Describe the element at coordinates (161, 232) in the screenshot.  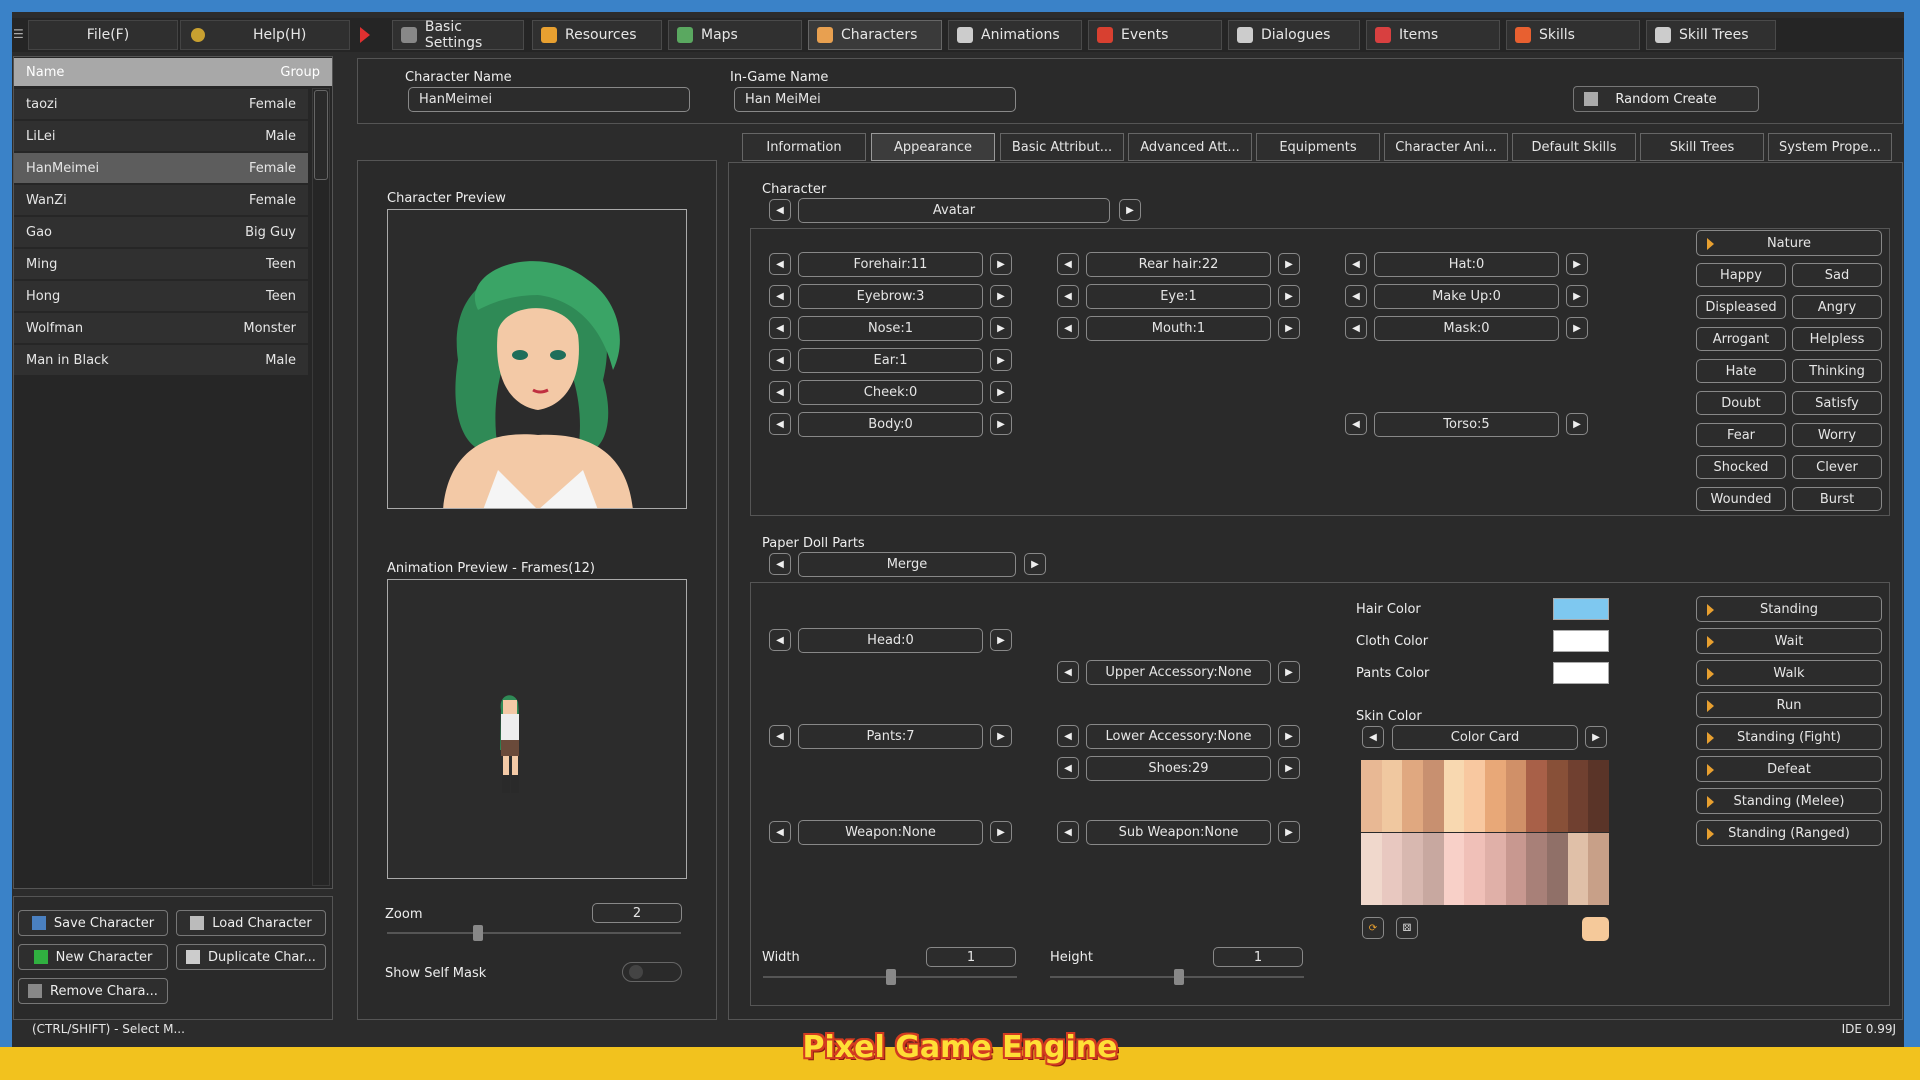
I see `character-list-item: Gao Big Guy` at that location.